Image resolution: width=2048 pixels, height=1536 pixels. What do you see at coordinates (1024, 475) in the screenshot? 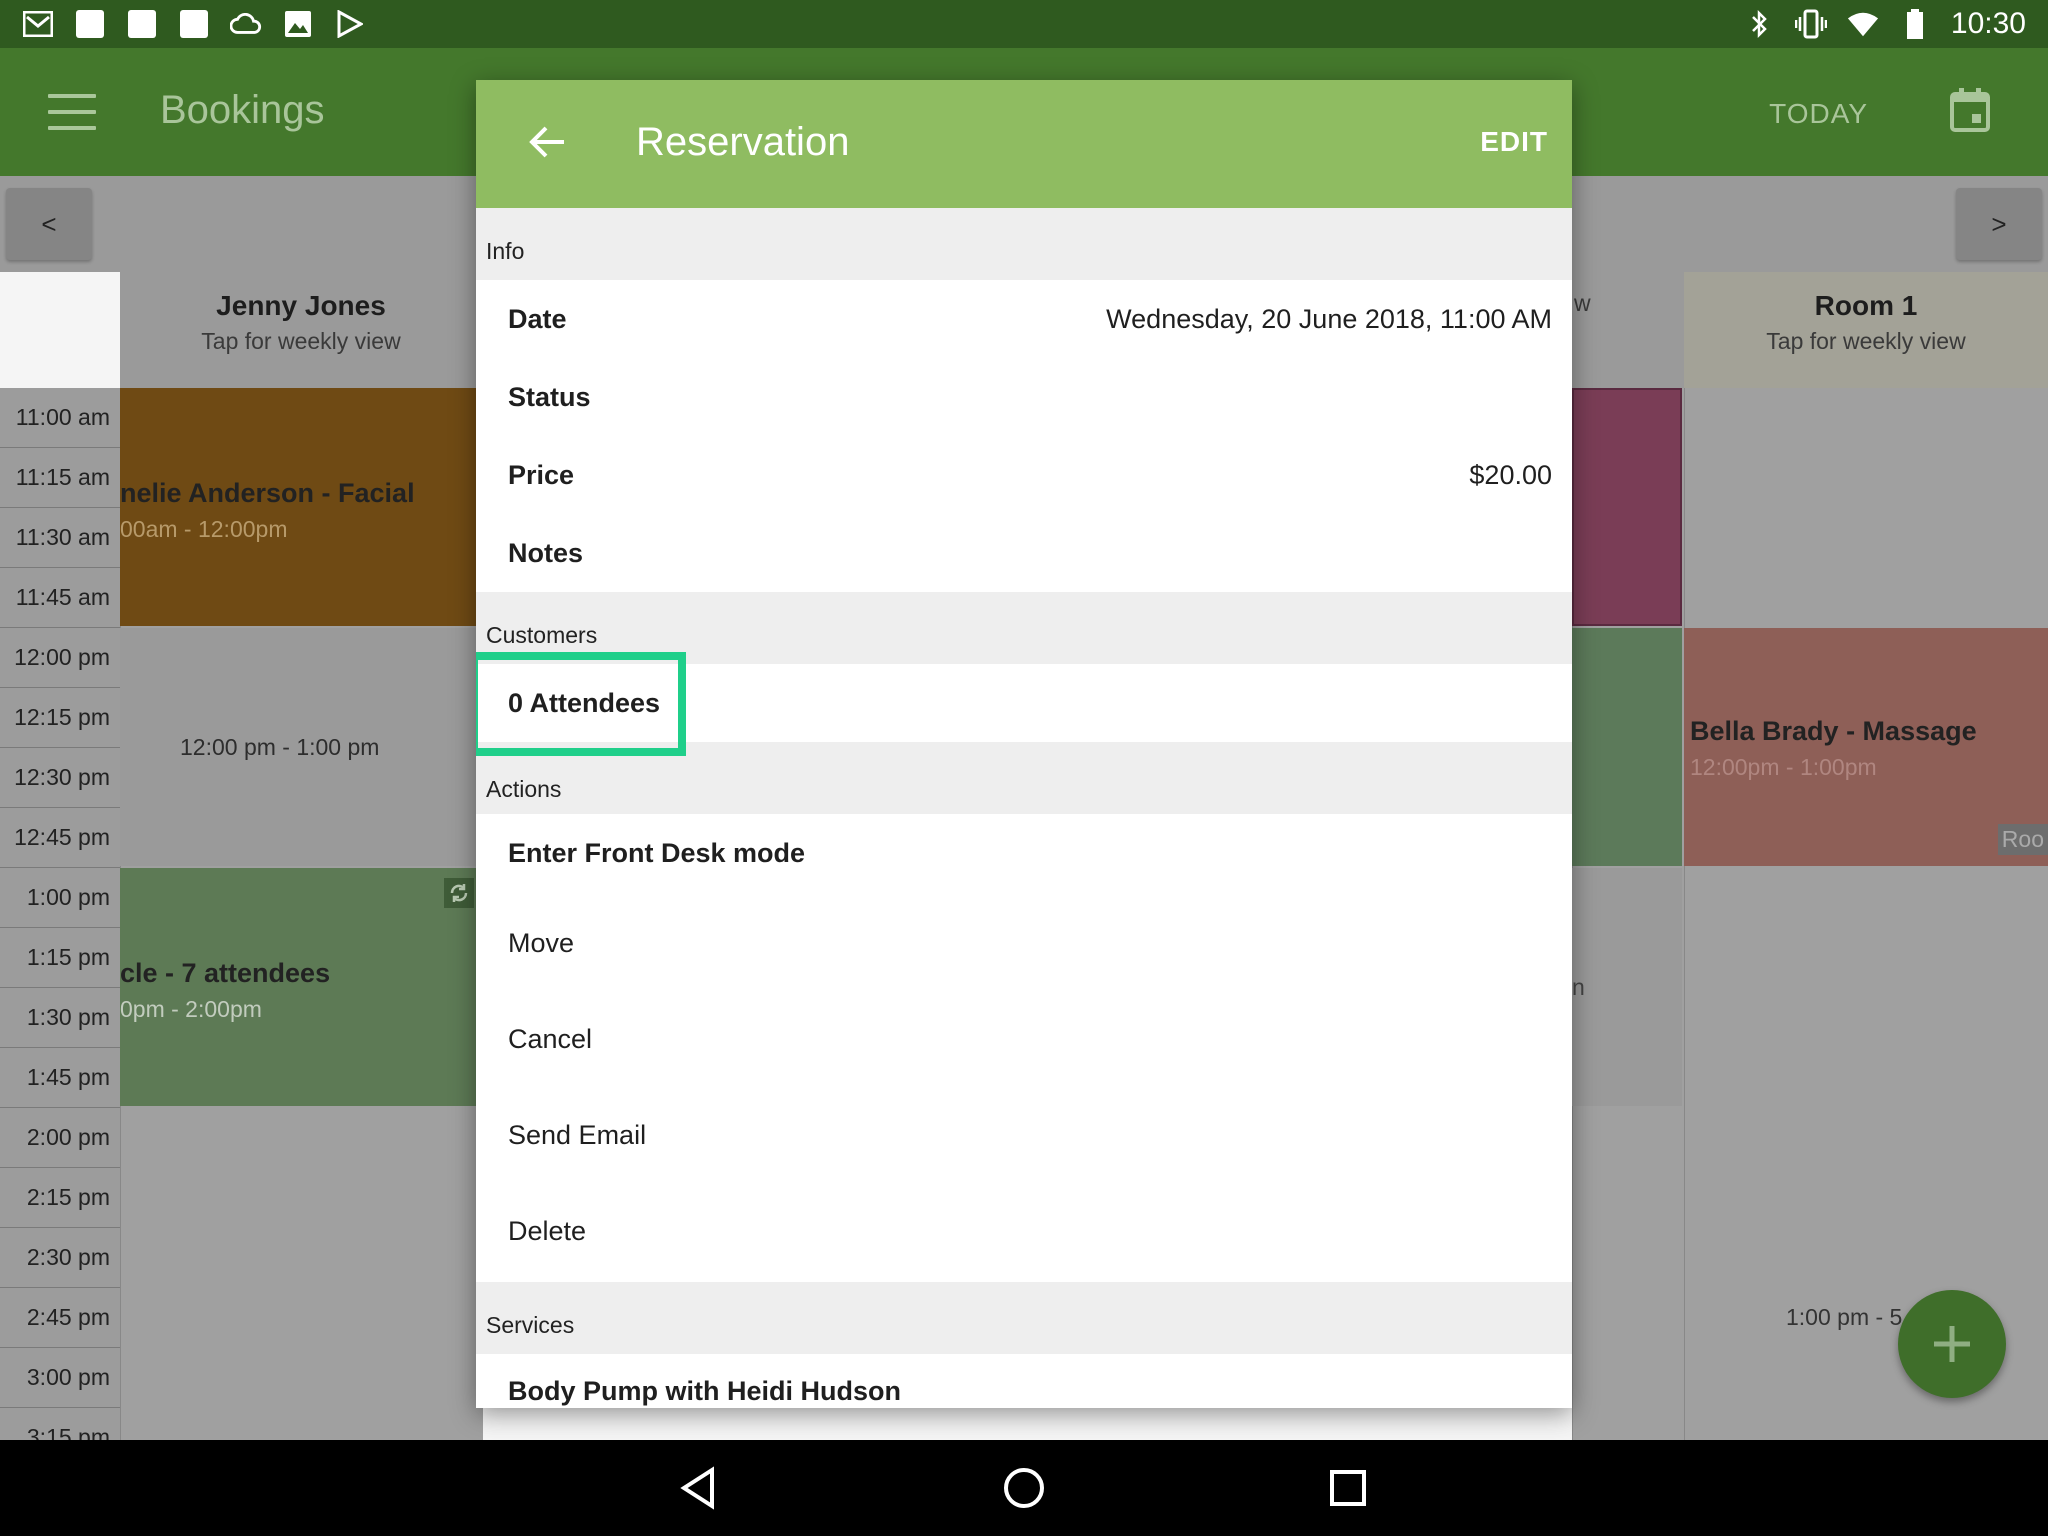
I see `info-row-price: Price $20.00` at bounding box center [1024, 475].